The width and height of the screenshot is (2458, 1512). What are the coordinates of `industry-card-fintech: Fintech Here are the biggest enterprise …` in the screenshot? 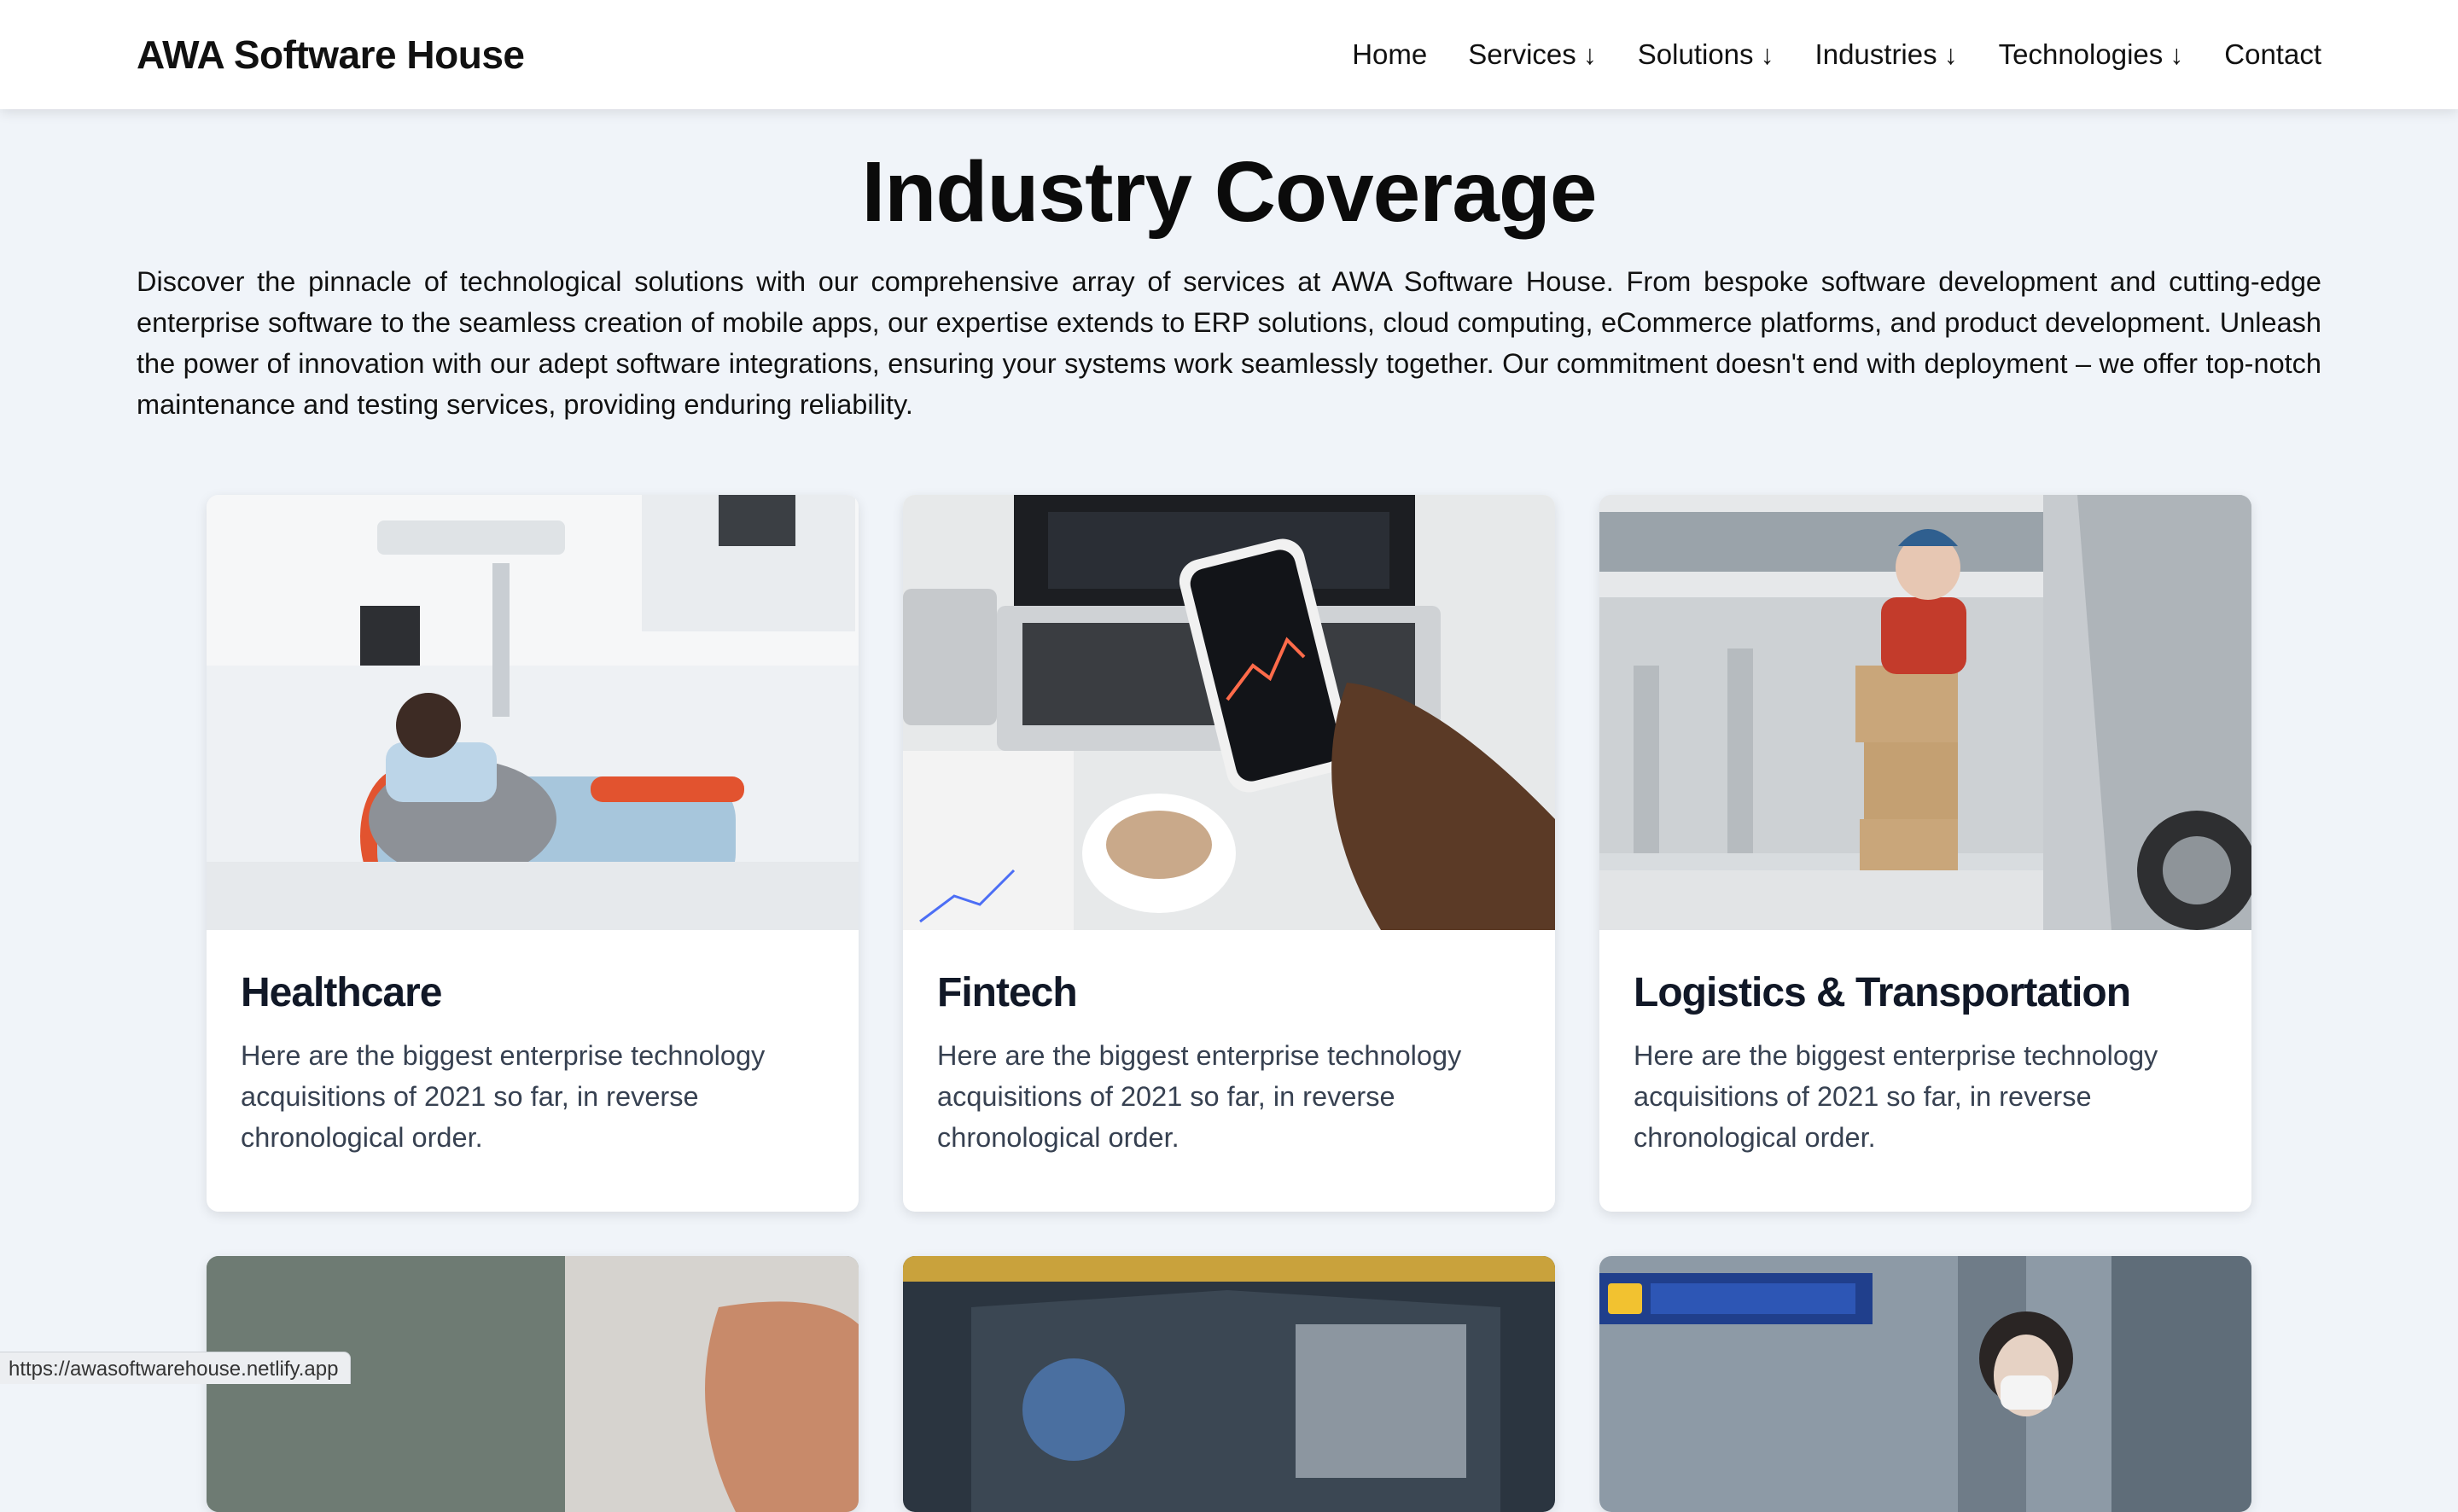 It's located at (1229, 853).